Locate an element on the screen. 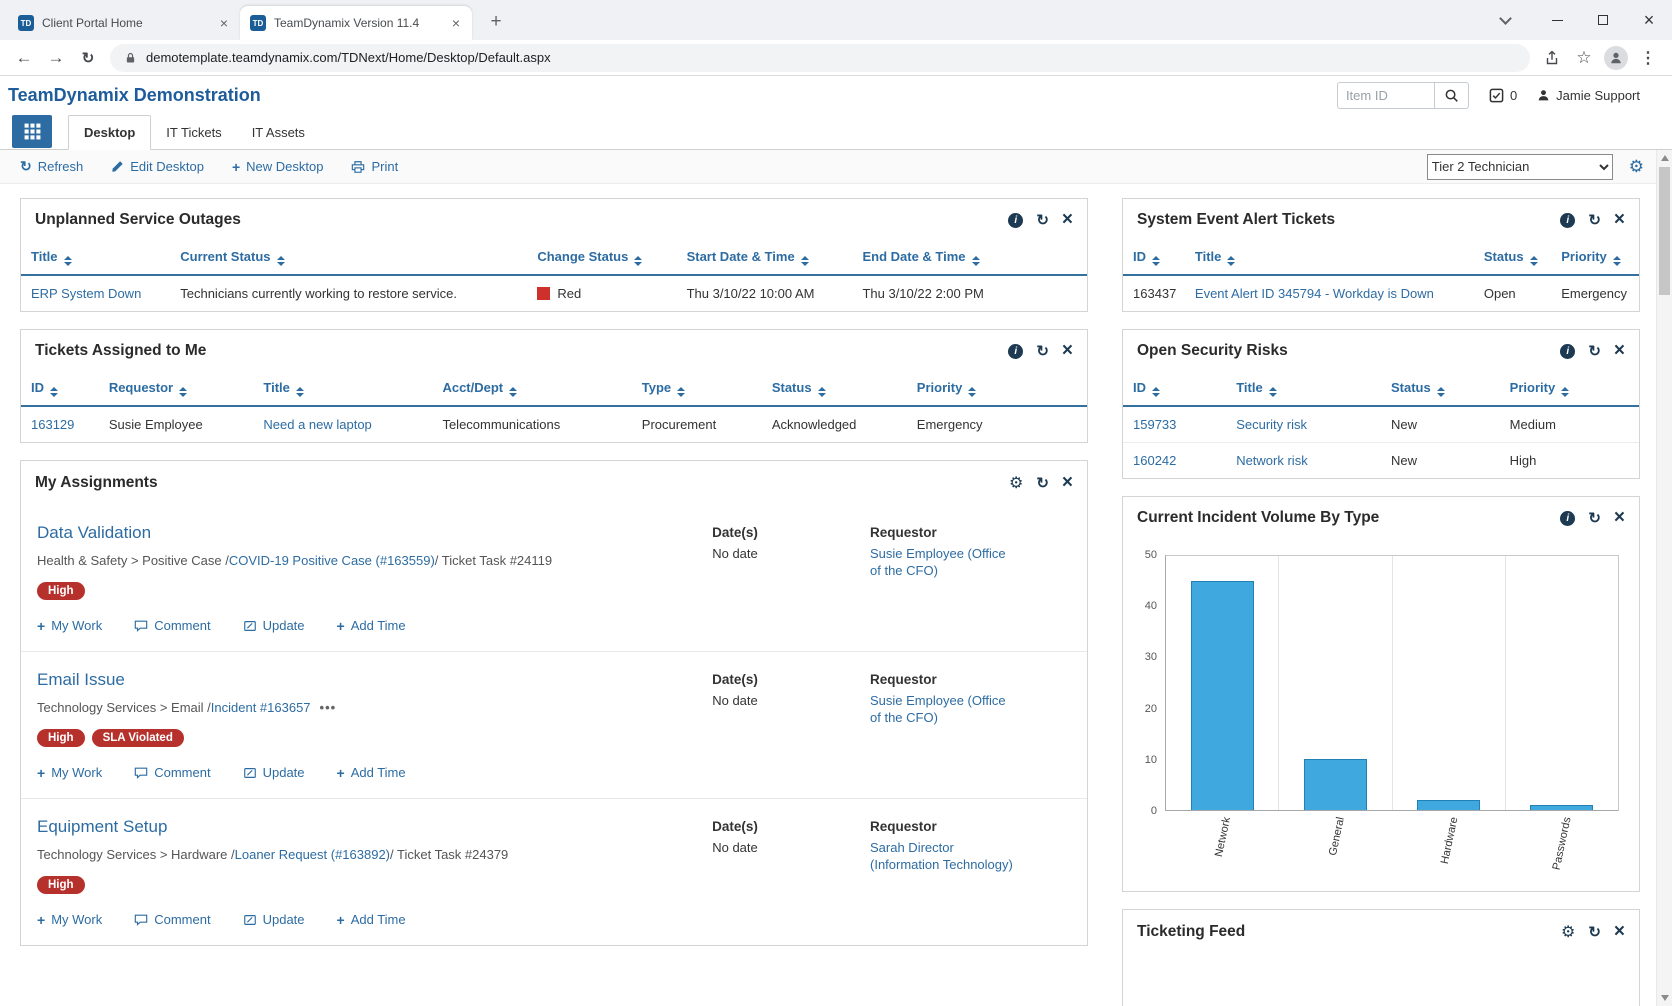 The width and height of the screenshot is (1672, 1006). risk-id-link: 159733 is located at coordinates (1154, 424).